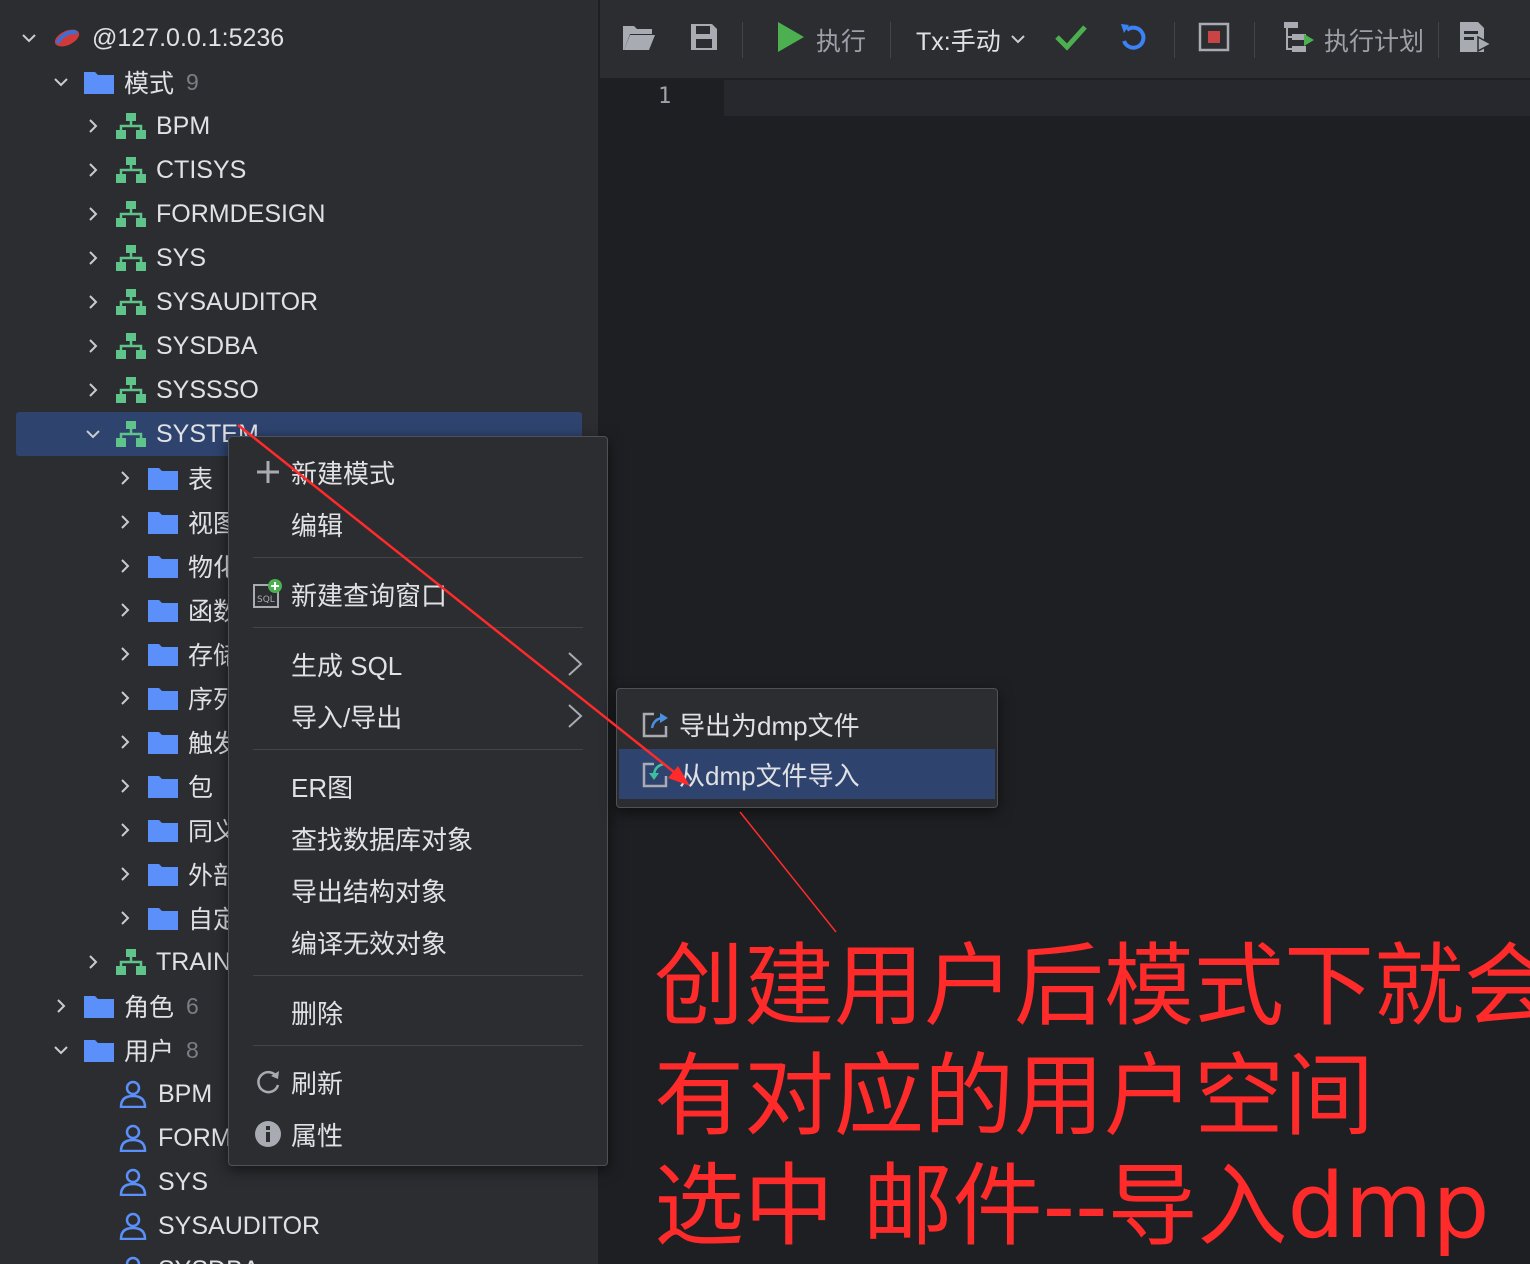 Image resolution: width=1530 pixels, height=1264 pixels. I want to click on format-button, so click(1475, 40).